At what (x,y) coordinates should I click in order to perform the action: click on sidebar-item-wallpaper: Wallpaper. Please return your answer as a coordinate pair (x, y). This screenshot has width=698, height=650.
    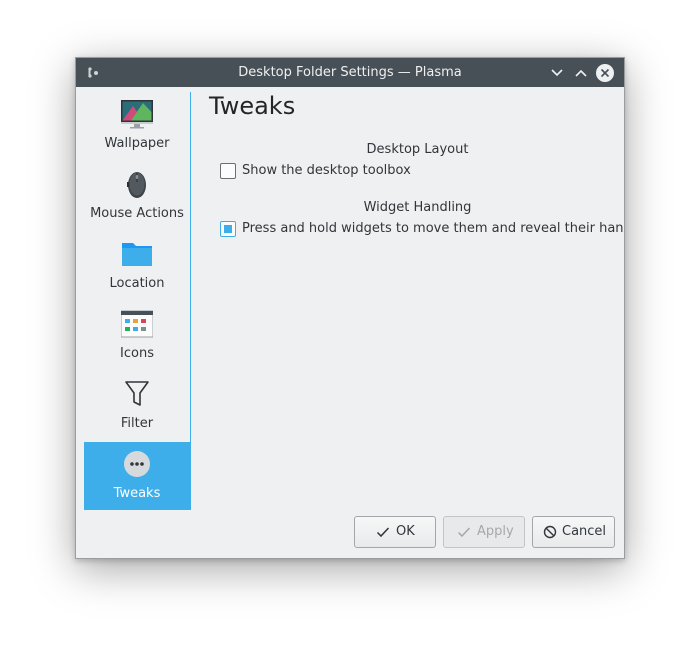
    Looking at the image, I should click on (137, 126).